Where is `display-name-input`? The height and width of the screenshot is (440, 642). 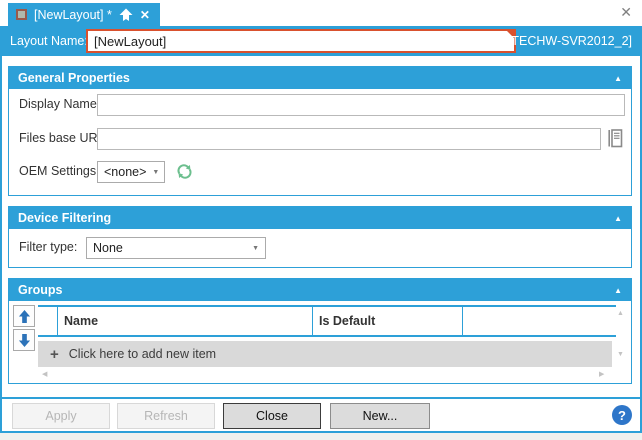
display-name-input is located at coordinates (361, 105).